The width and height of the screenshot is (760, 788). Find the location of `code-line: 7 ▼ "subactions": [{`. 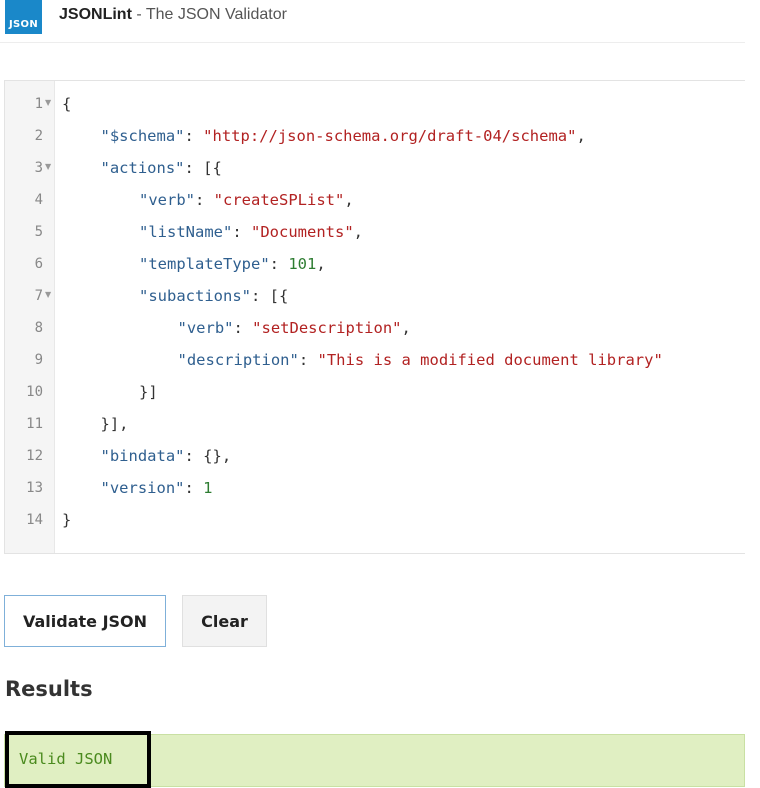

code-line: 7 ▼ "subactions": [{ is located at coordinates (375, 297).